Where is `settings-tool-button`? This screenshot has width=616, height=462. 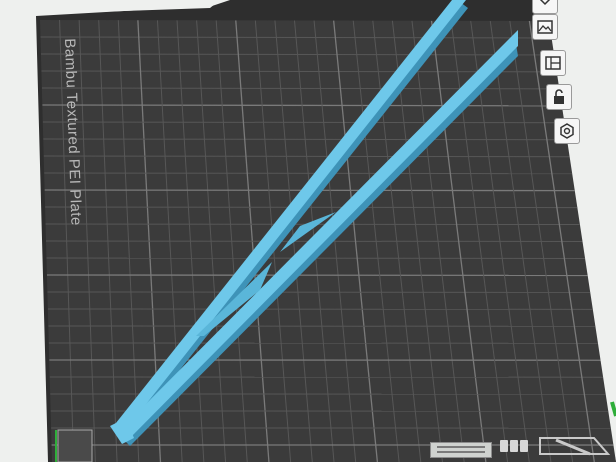
settings-tool-button is located at coordinates (567, 131).